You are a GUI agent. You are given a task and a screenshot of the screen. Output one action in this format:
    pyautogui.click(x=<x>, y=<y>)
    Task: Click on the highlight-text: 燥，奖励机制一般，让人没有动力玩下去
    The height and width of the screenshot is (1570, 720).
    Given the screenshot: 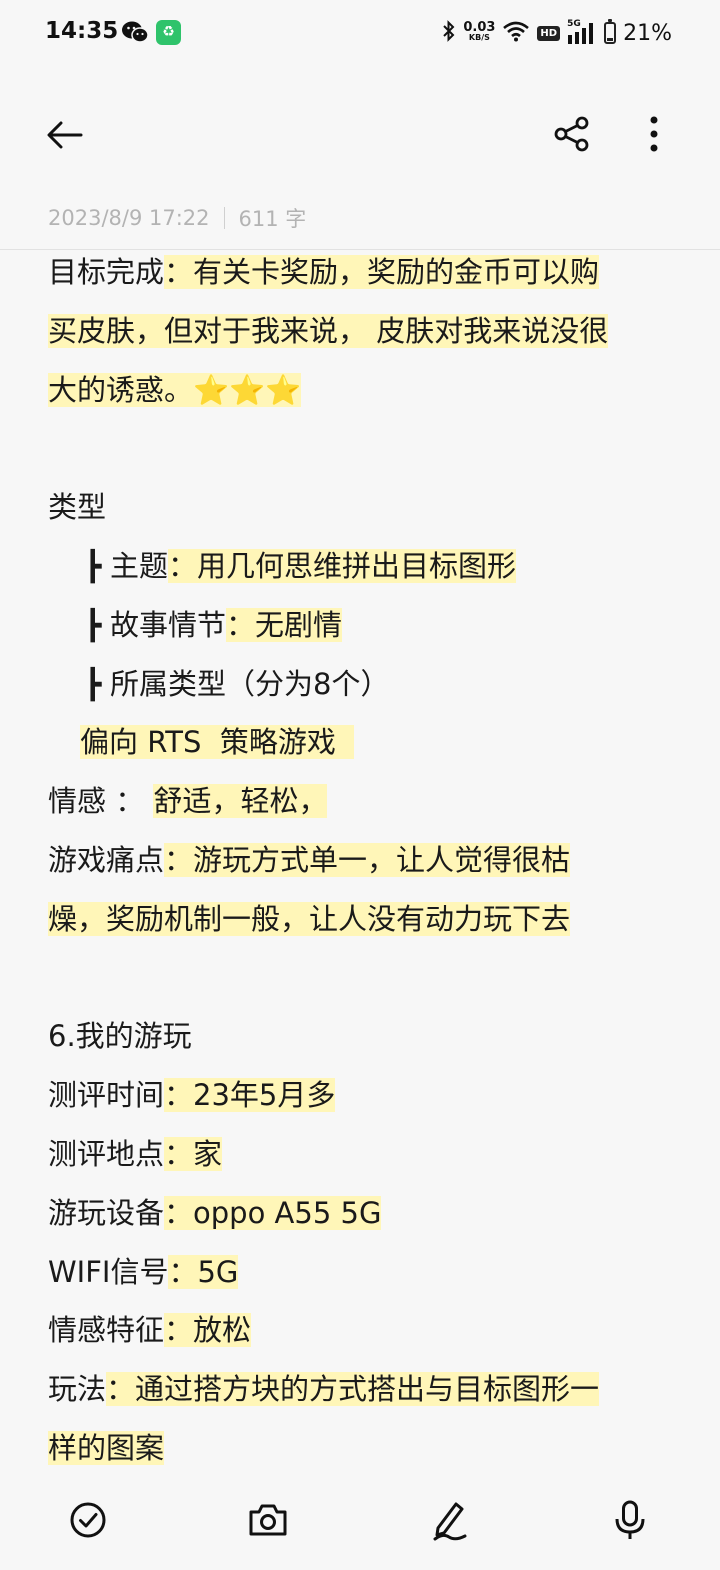 What is the action you would take?
    pyautogui.click(x=309, y=918)
    